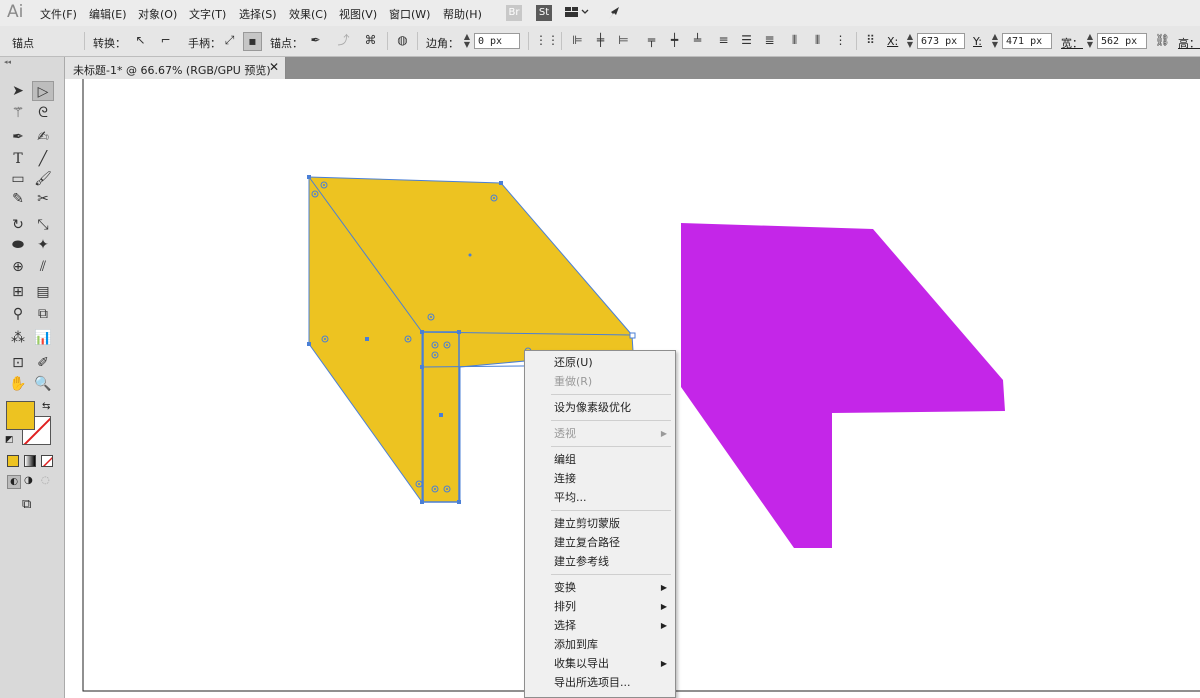 The image size is (1200, 698). What do you see at coordinates (43, 384) in the screenshot?
I see `zoom-tool-icon: 🔍` at bounding box center [43, 384].